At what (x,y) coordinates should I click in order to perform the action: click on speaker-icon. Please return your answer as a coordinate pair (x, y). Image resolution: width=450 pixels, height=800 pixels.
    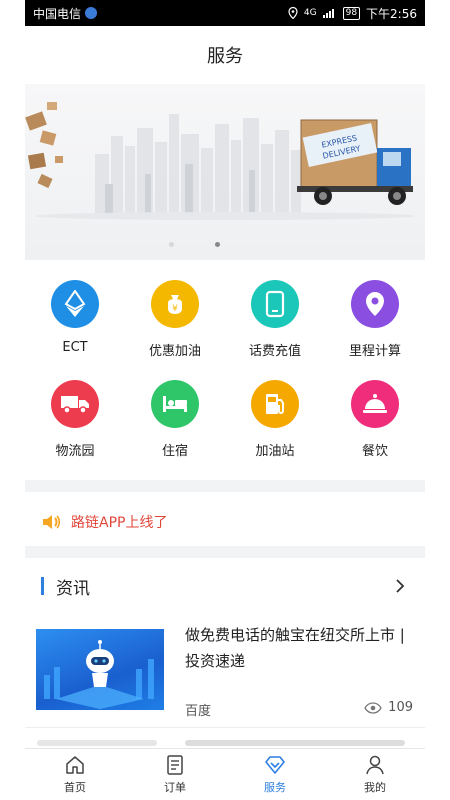
    Looking at the image, I should click on (52, 522).